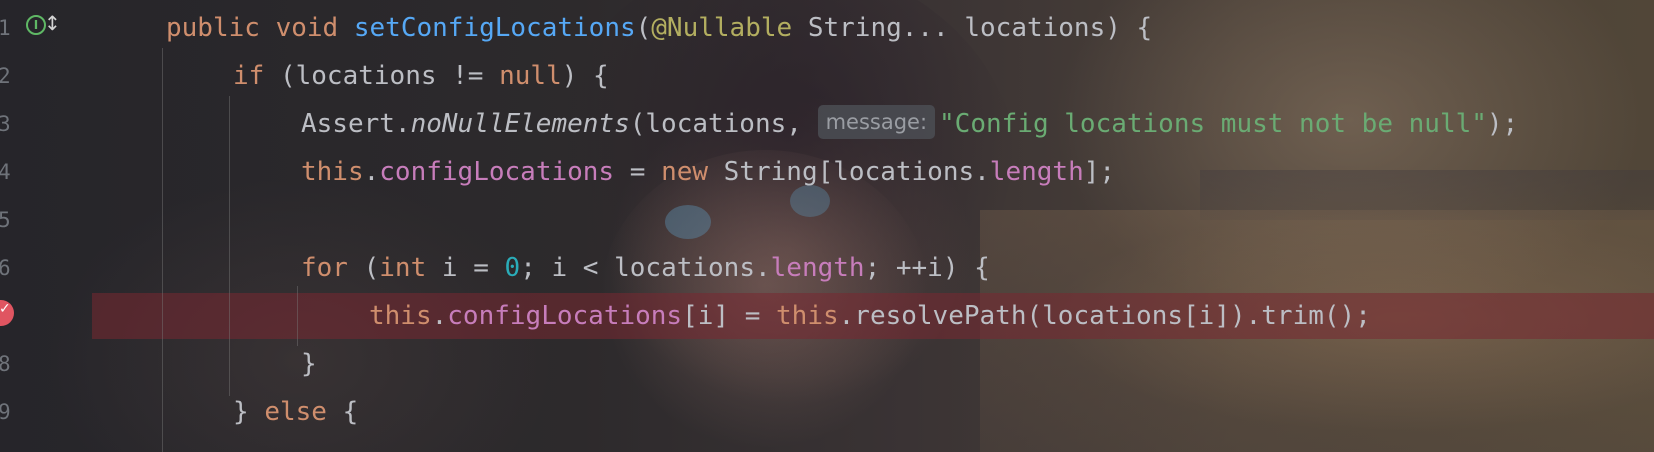  Describe the element at coordinates (213, 28) in the screenshot. I see `keyword: public` at that location.